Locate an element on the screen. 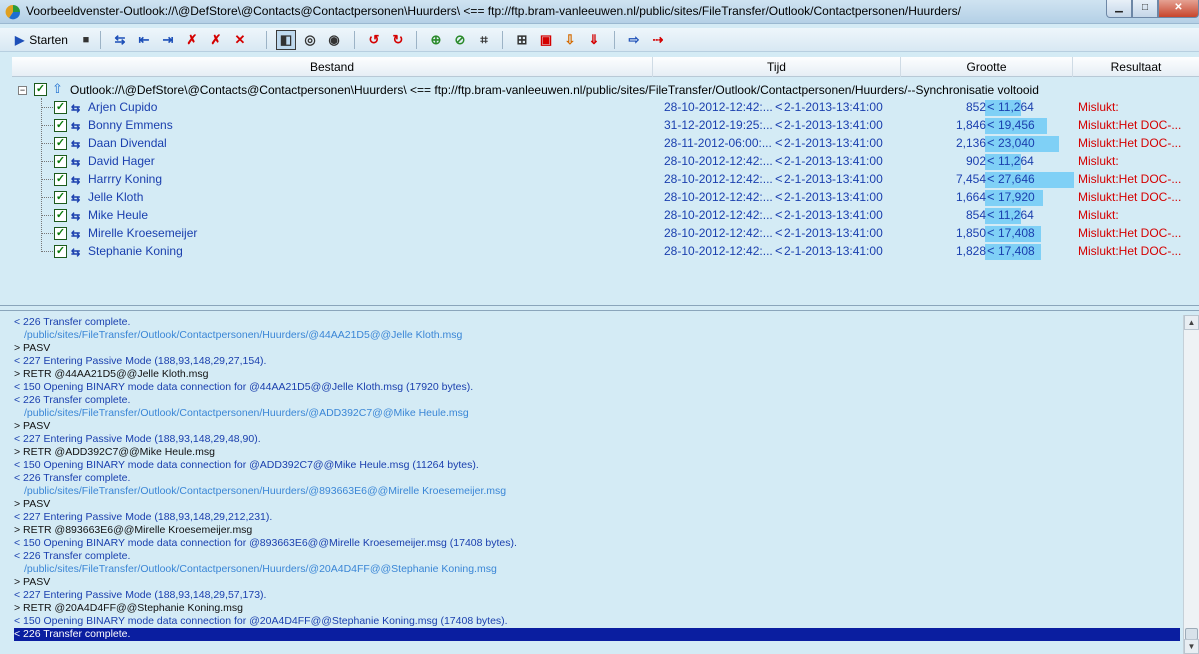 The width and height of the screenshot is (1199, 654). minimize-button: ▁ is located at coordinates (1119, 9).